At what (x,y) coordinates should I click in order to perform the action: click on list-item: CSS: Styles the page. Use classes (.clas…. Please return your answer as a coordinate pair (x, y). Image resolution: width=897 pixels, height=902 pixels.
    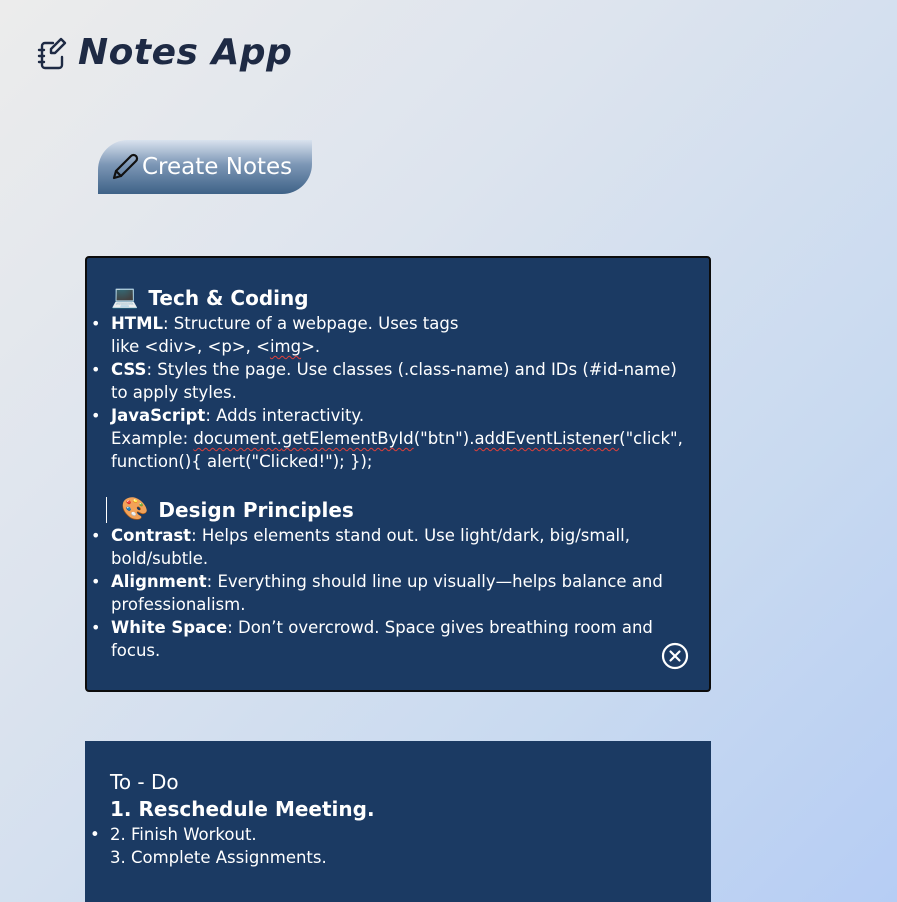
    Looking at the image, I should click on (388, 381).